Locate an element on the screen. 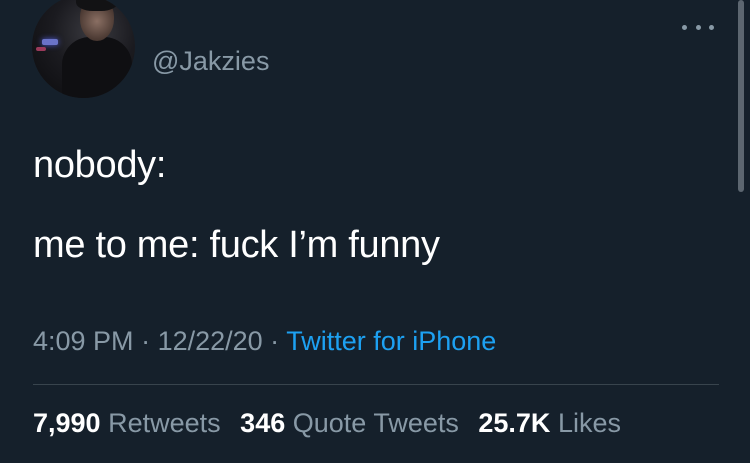 This screenshot has width=750, height=463. quote-tweets-stat: 346 Quote Tweets is located at coordinates (349, 423).